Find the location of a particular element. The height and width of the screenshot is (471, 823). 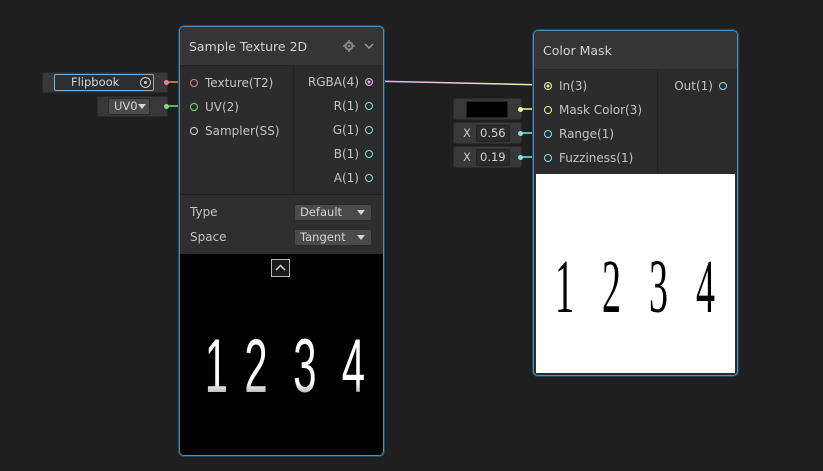

port-label: R(1) is located at coordinates (346, 106).